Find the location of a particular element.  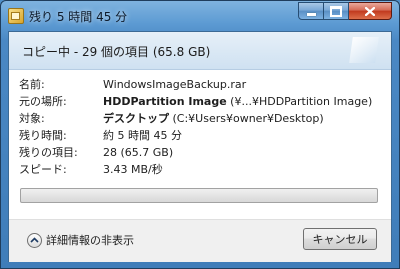

detail-value: デスクトップ (C:¥Users¥owner¥Desktop) is located at coordinates (213, 118).